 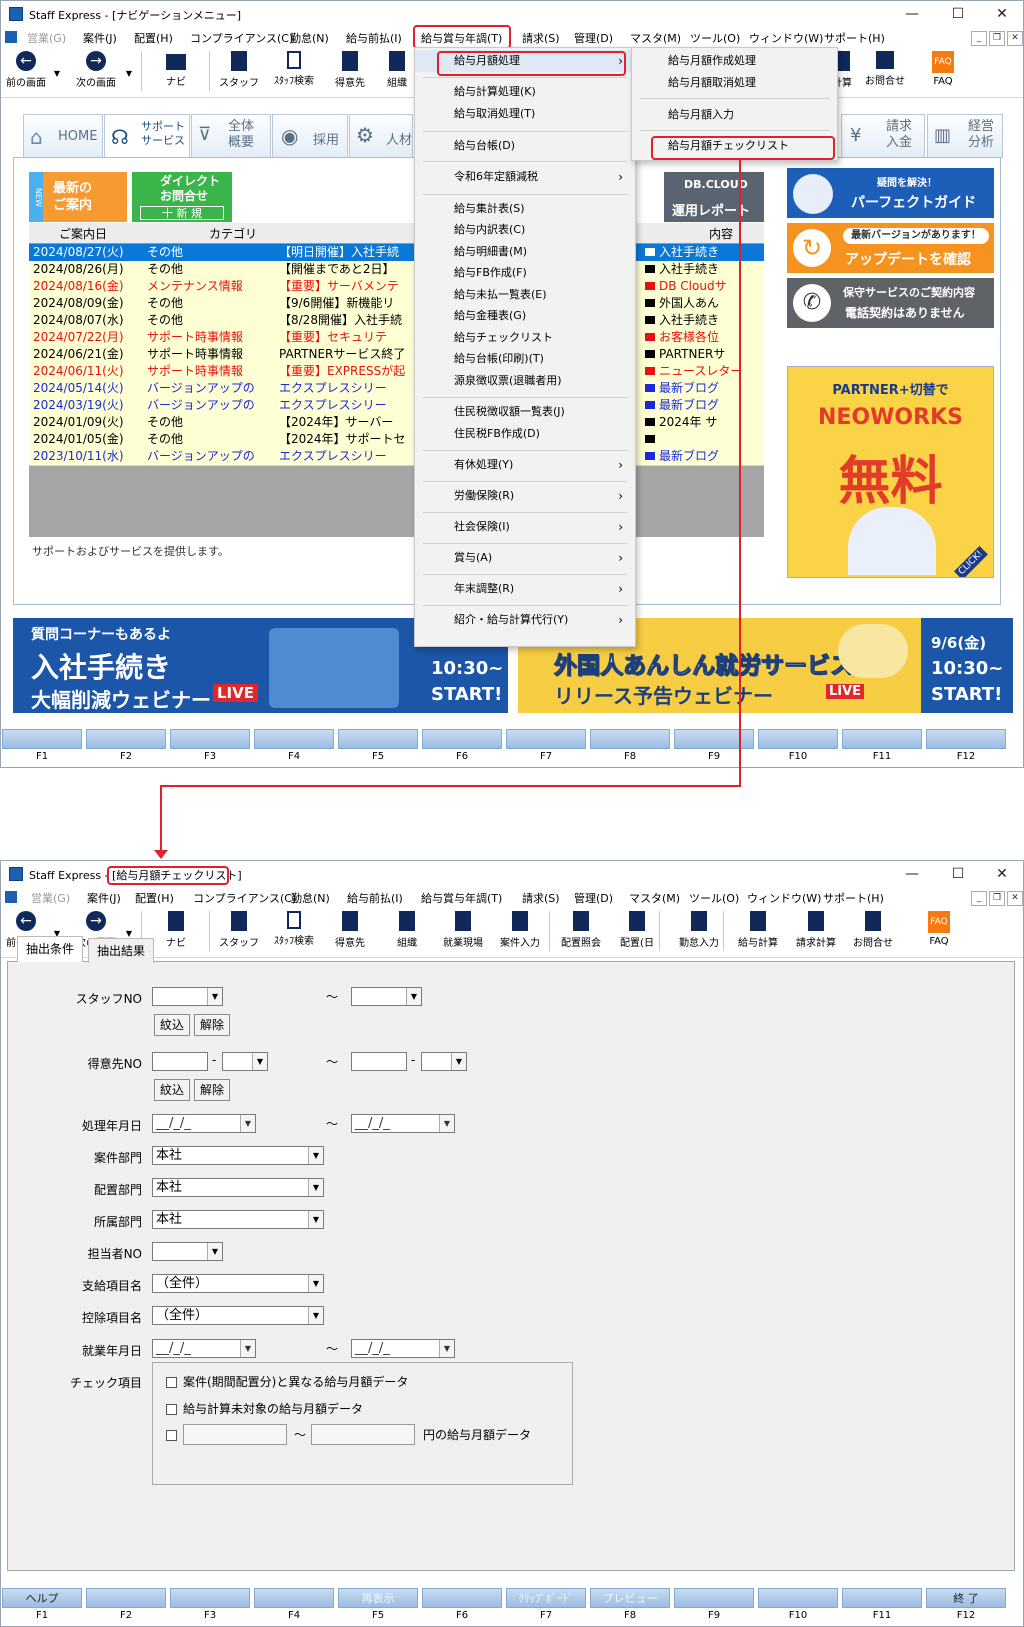 I want to click on tab-home: ⌂ HOME, so click(x=63, y=136).